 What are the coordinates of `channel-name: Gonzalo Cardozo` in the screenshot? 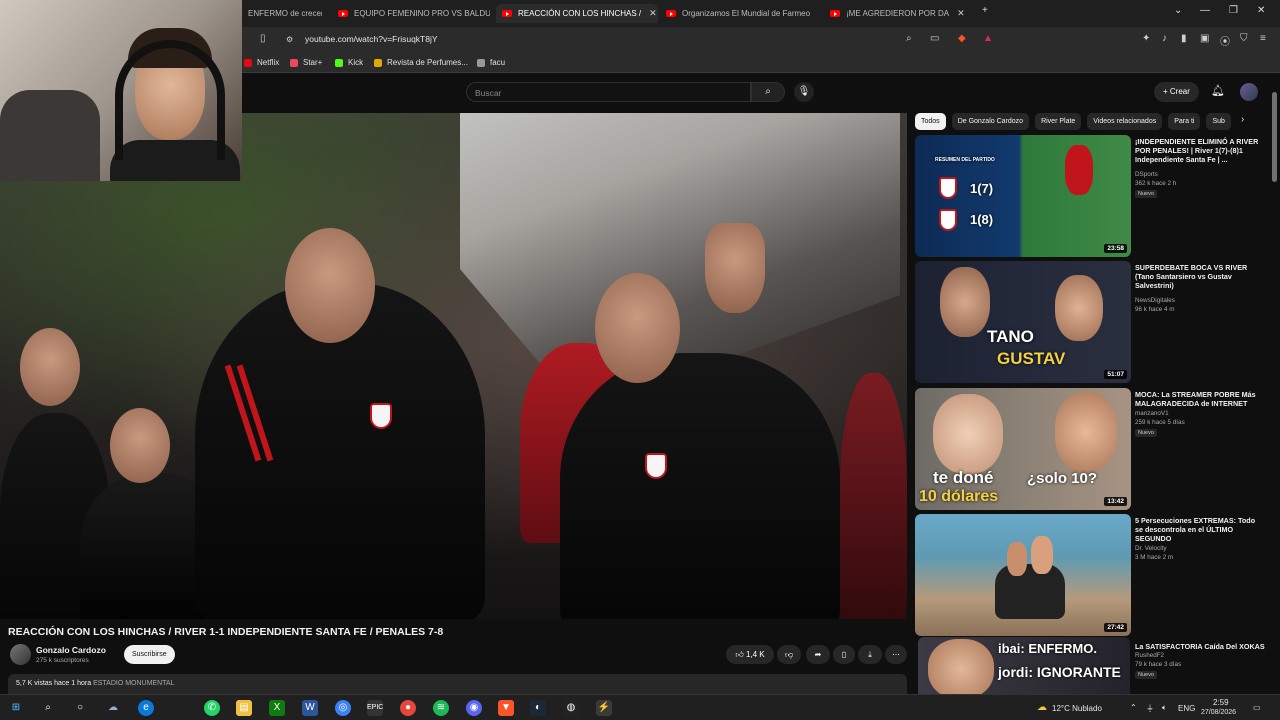 It's located at (71, 650).